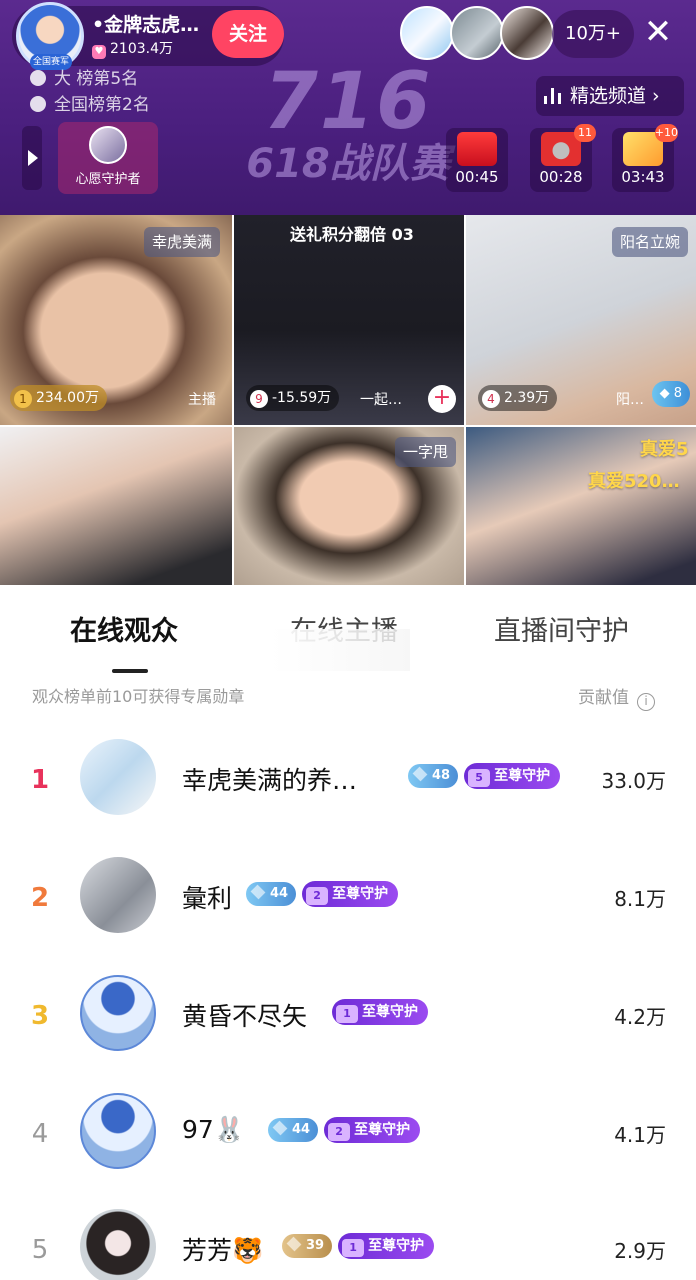 The image size is (696, 1280). What do you see at coordinates (181, 242) in the screenshot?
I see `streamer-name-tag: 幸虎美满` at bounding box center [181, 242].